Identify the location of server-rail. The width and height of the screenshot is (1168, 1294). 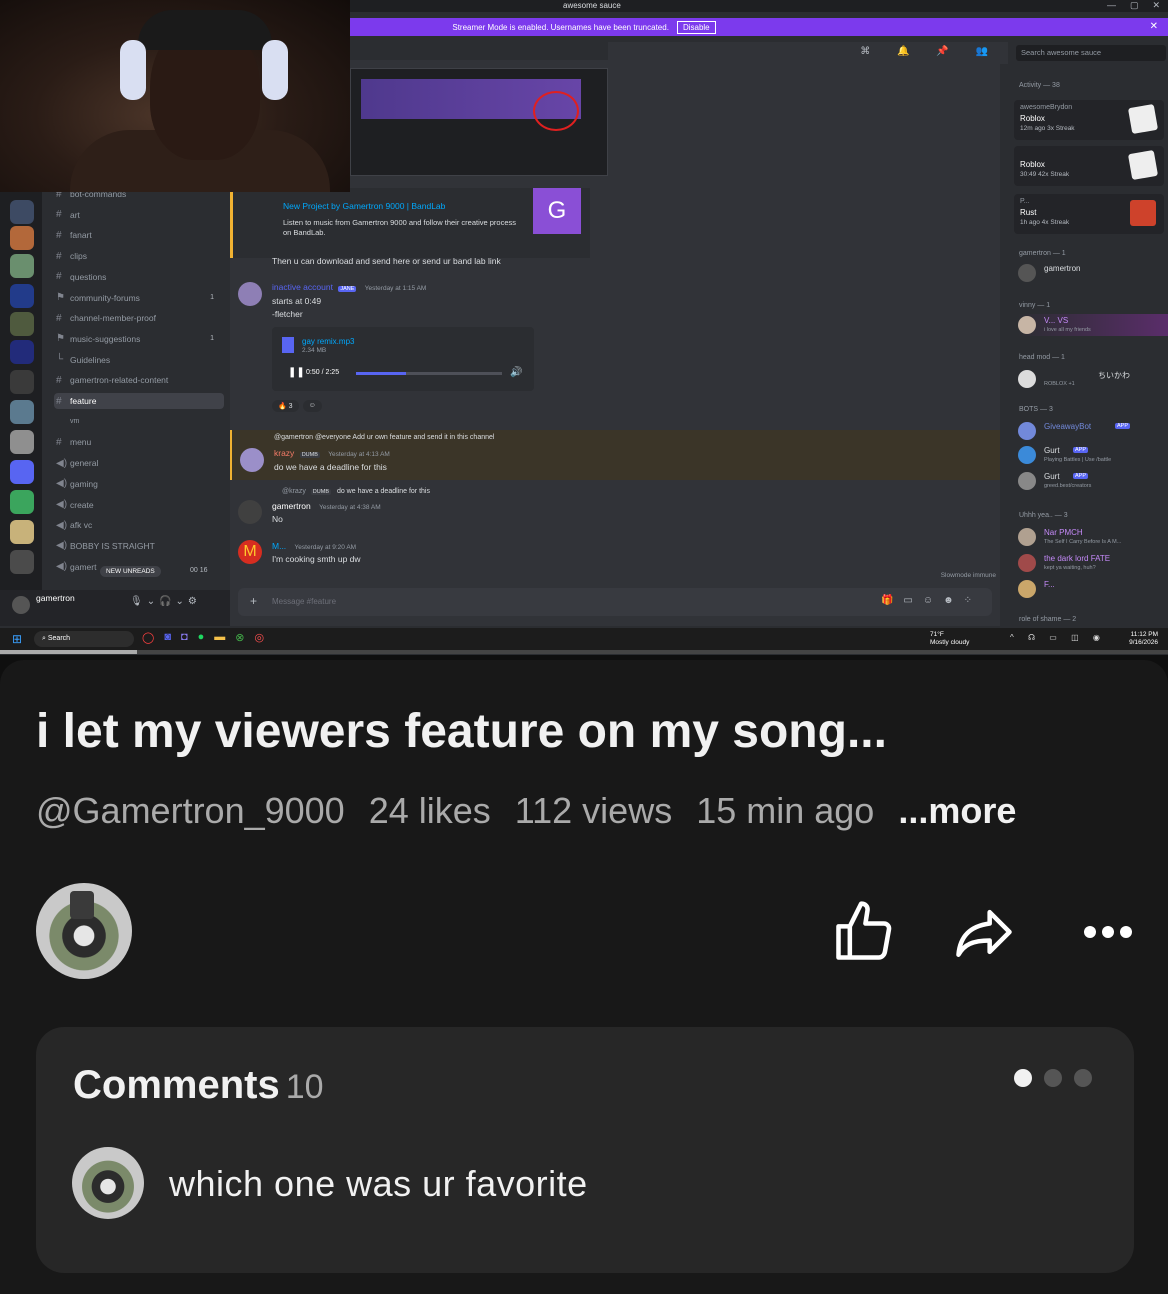
(21, 390).